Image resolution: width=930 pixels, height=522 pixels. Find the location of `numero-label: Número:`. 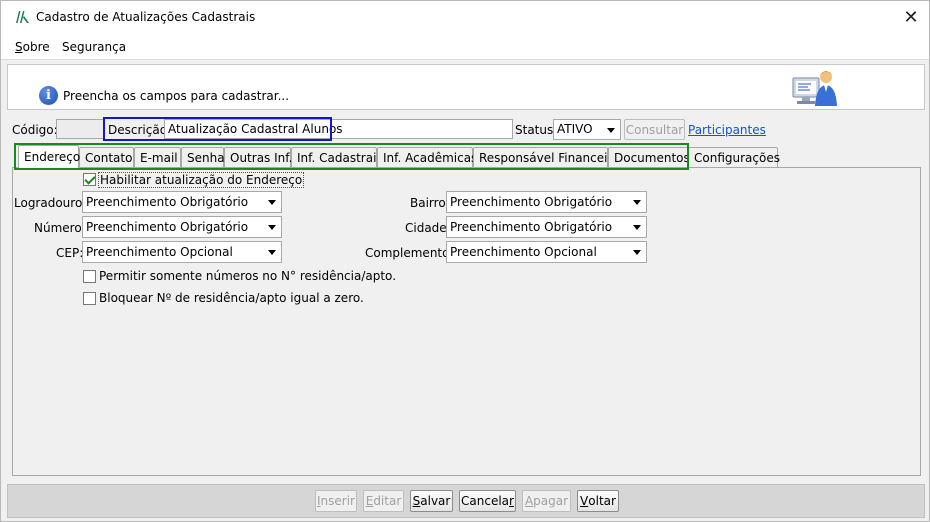

numero-label: Número: is located at coordinates (60, 228).